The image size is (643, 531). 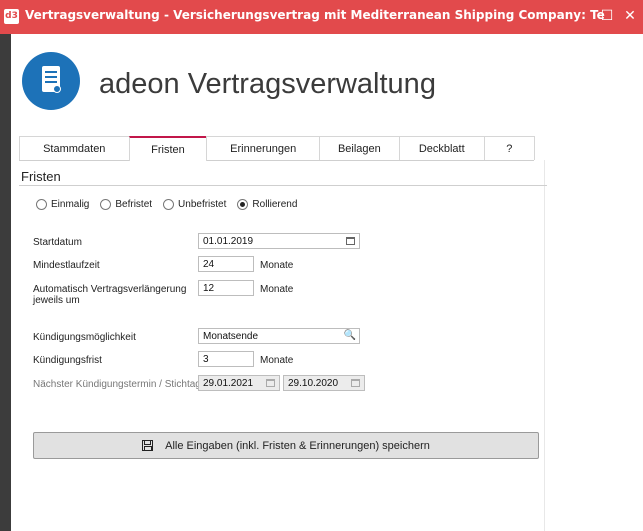 What do you see at coordinates (509, 148) in the screenshot?
I see `tab-help: ?` at bounding box center [509, 148].